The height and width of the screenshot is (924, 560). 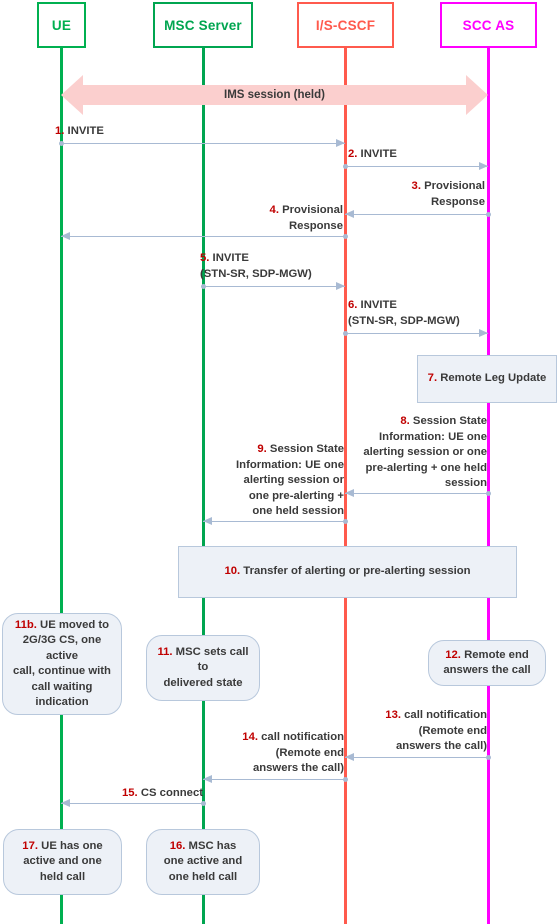 What do you see at coordinates (345, 521) in the screenshot?
I see `message-origin-dot-m9` at bounding box center [345, 521].